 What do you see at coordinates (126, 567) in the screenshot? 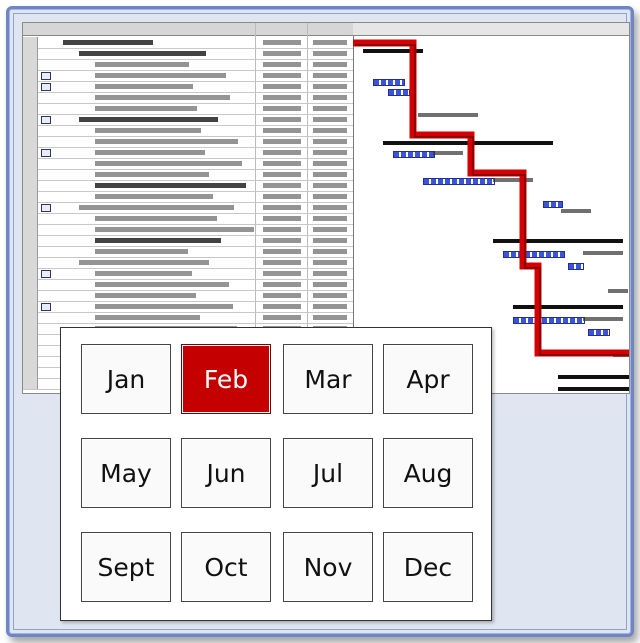
I see `month-sept: Sept` at bounding box center [126, 567].